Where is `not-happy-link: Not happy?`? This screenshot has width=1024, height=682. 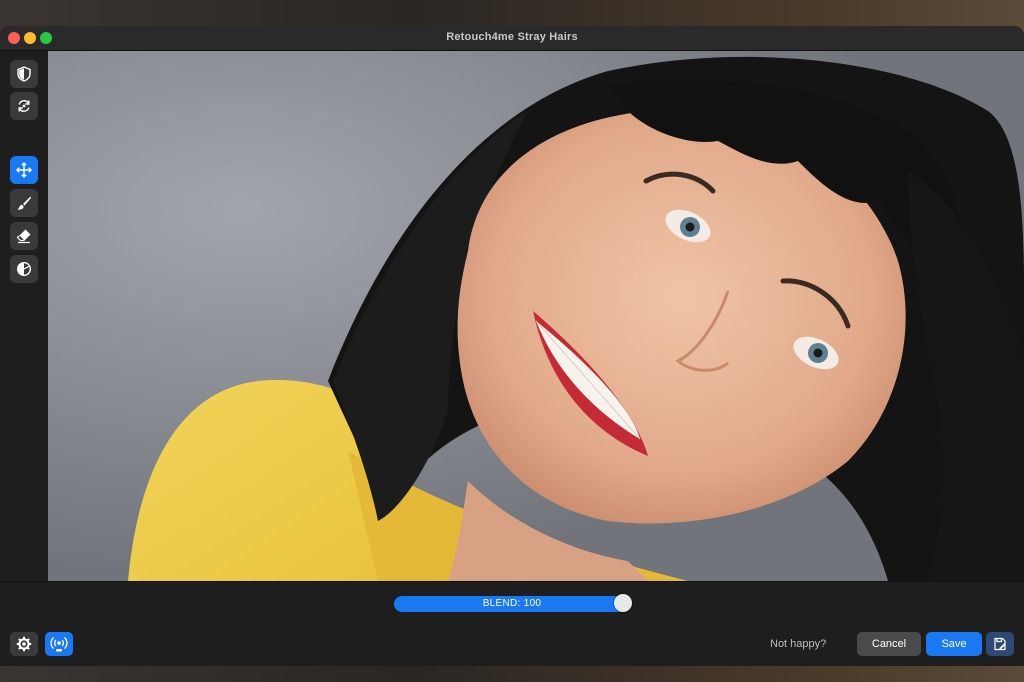
not-happy-link: Not happy? is located at coordinates (798, 644).